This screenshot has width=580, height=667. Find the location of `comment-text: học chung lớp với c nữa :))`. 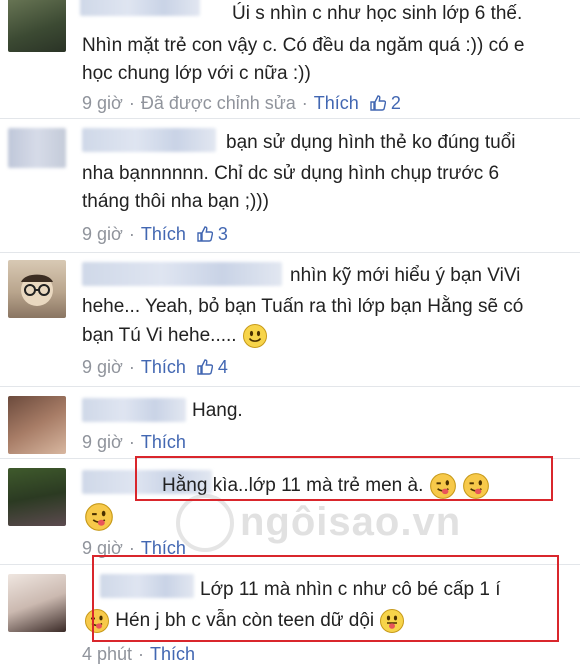

comment-text: học chung lớp với c nữa :)) is located at coordinates (196, 73).